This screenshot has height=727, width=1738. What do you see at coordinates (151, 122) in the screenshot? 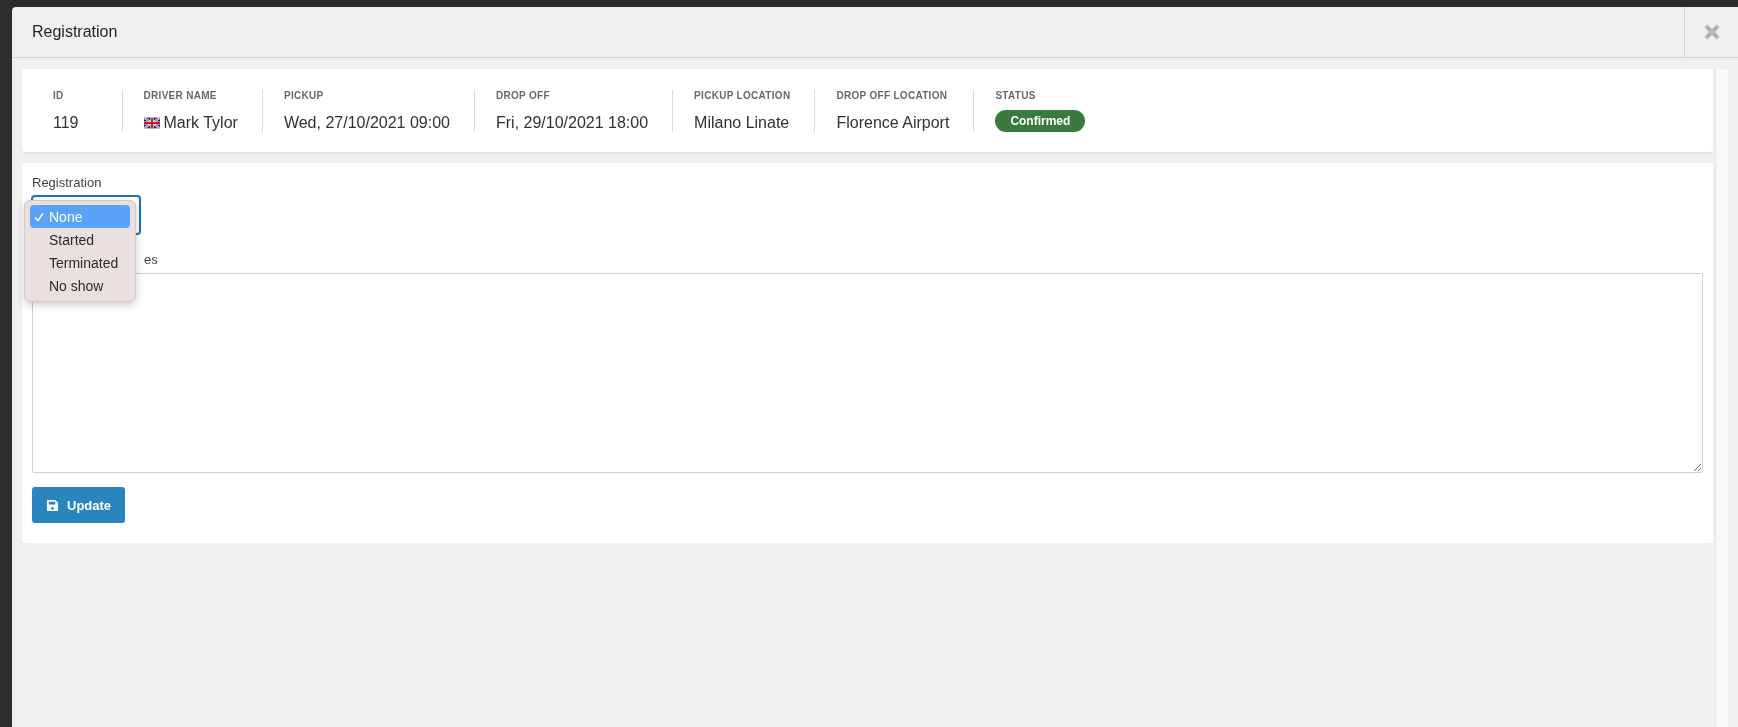
I see `flag-icon` at bounding box center [151, 122].